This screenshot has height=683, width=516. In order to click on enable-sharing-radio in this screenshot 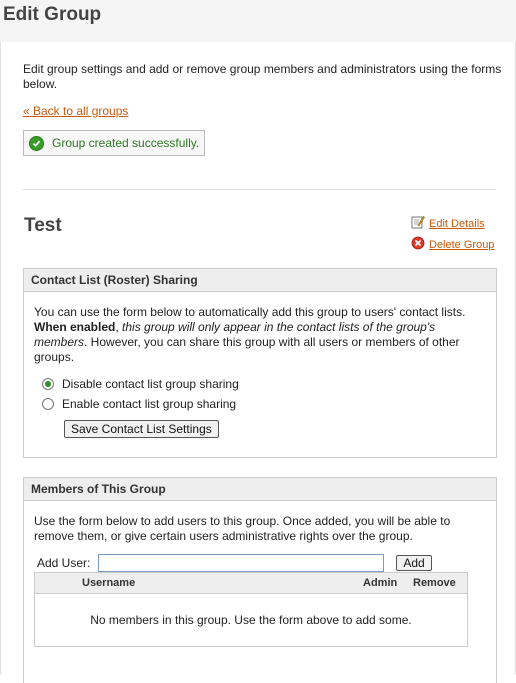, I will do `click(48, 404)`.